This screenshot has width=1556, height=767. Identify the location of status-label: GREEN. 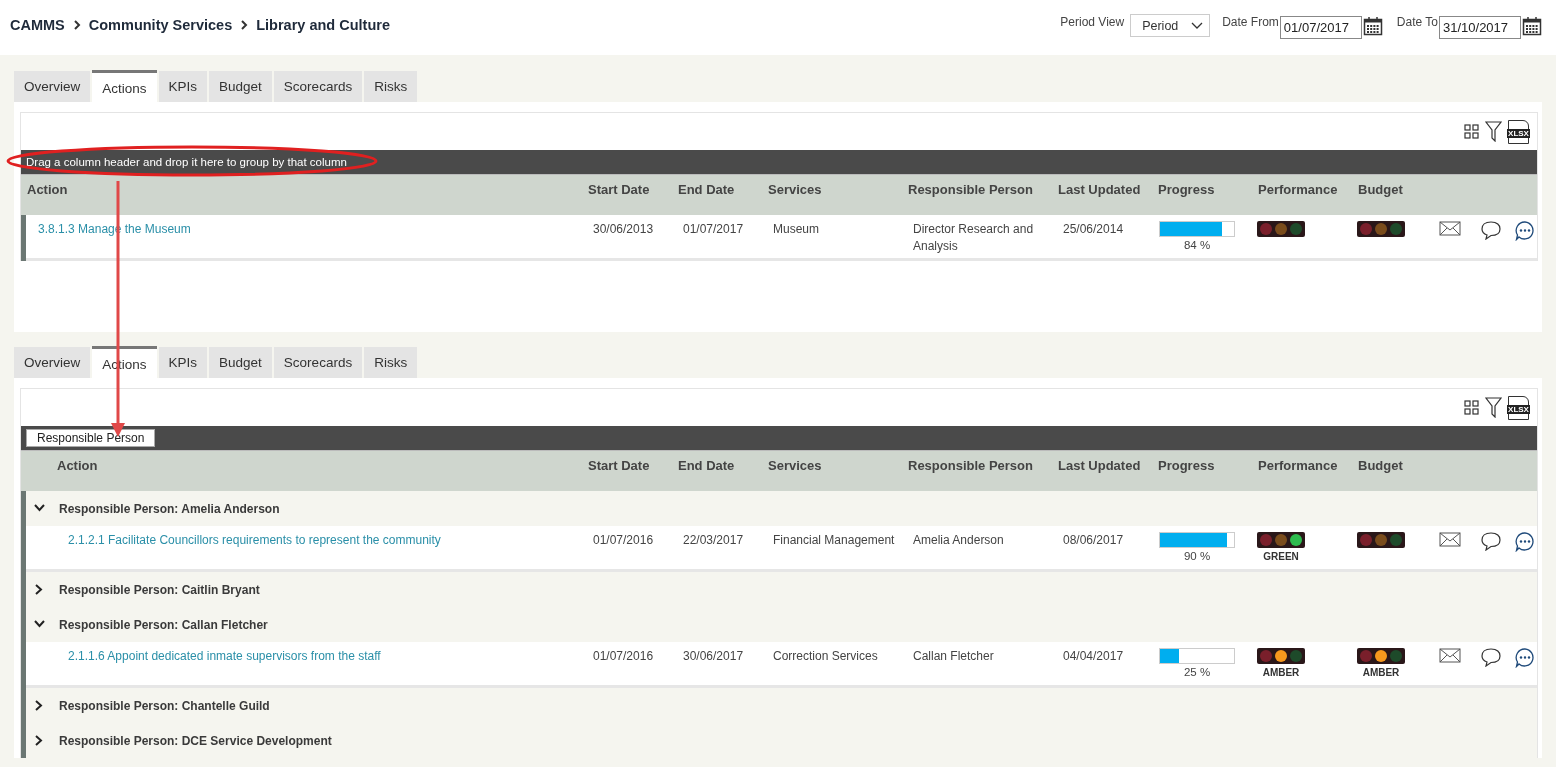
(1281, 556).